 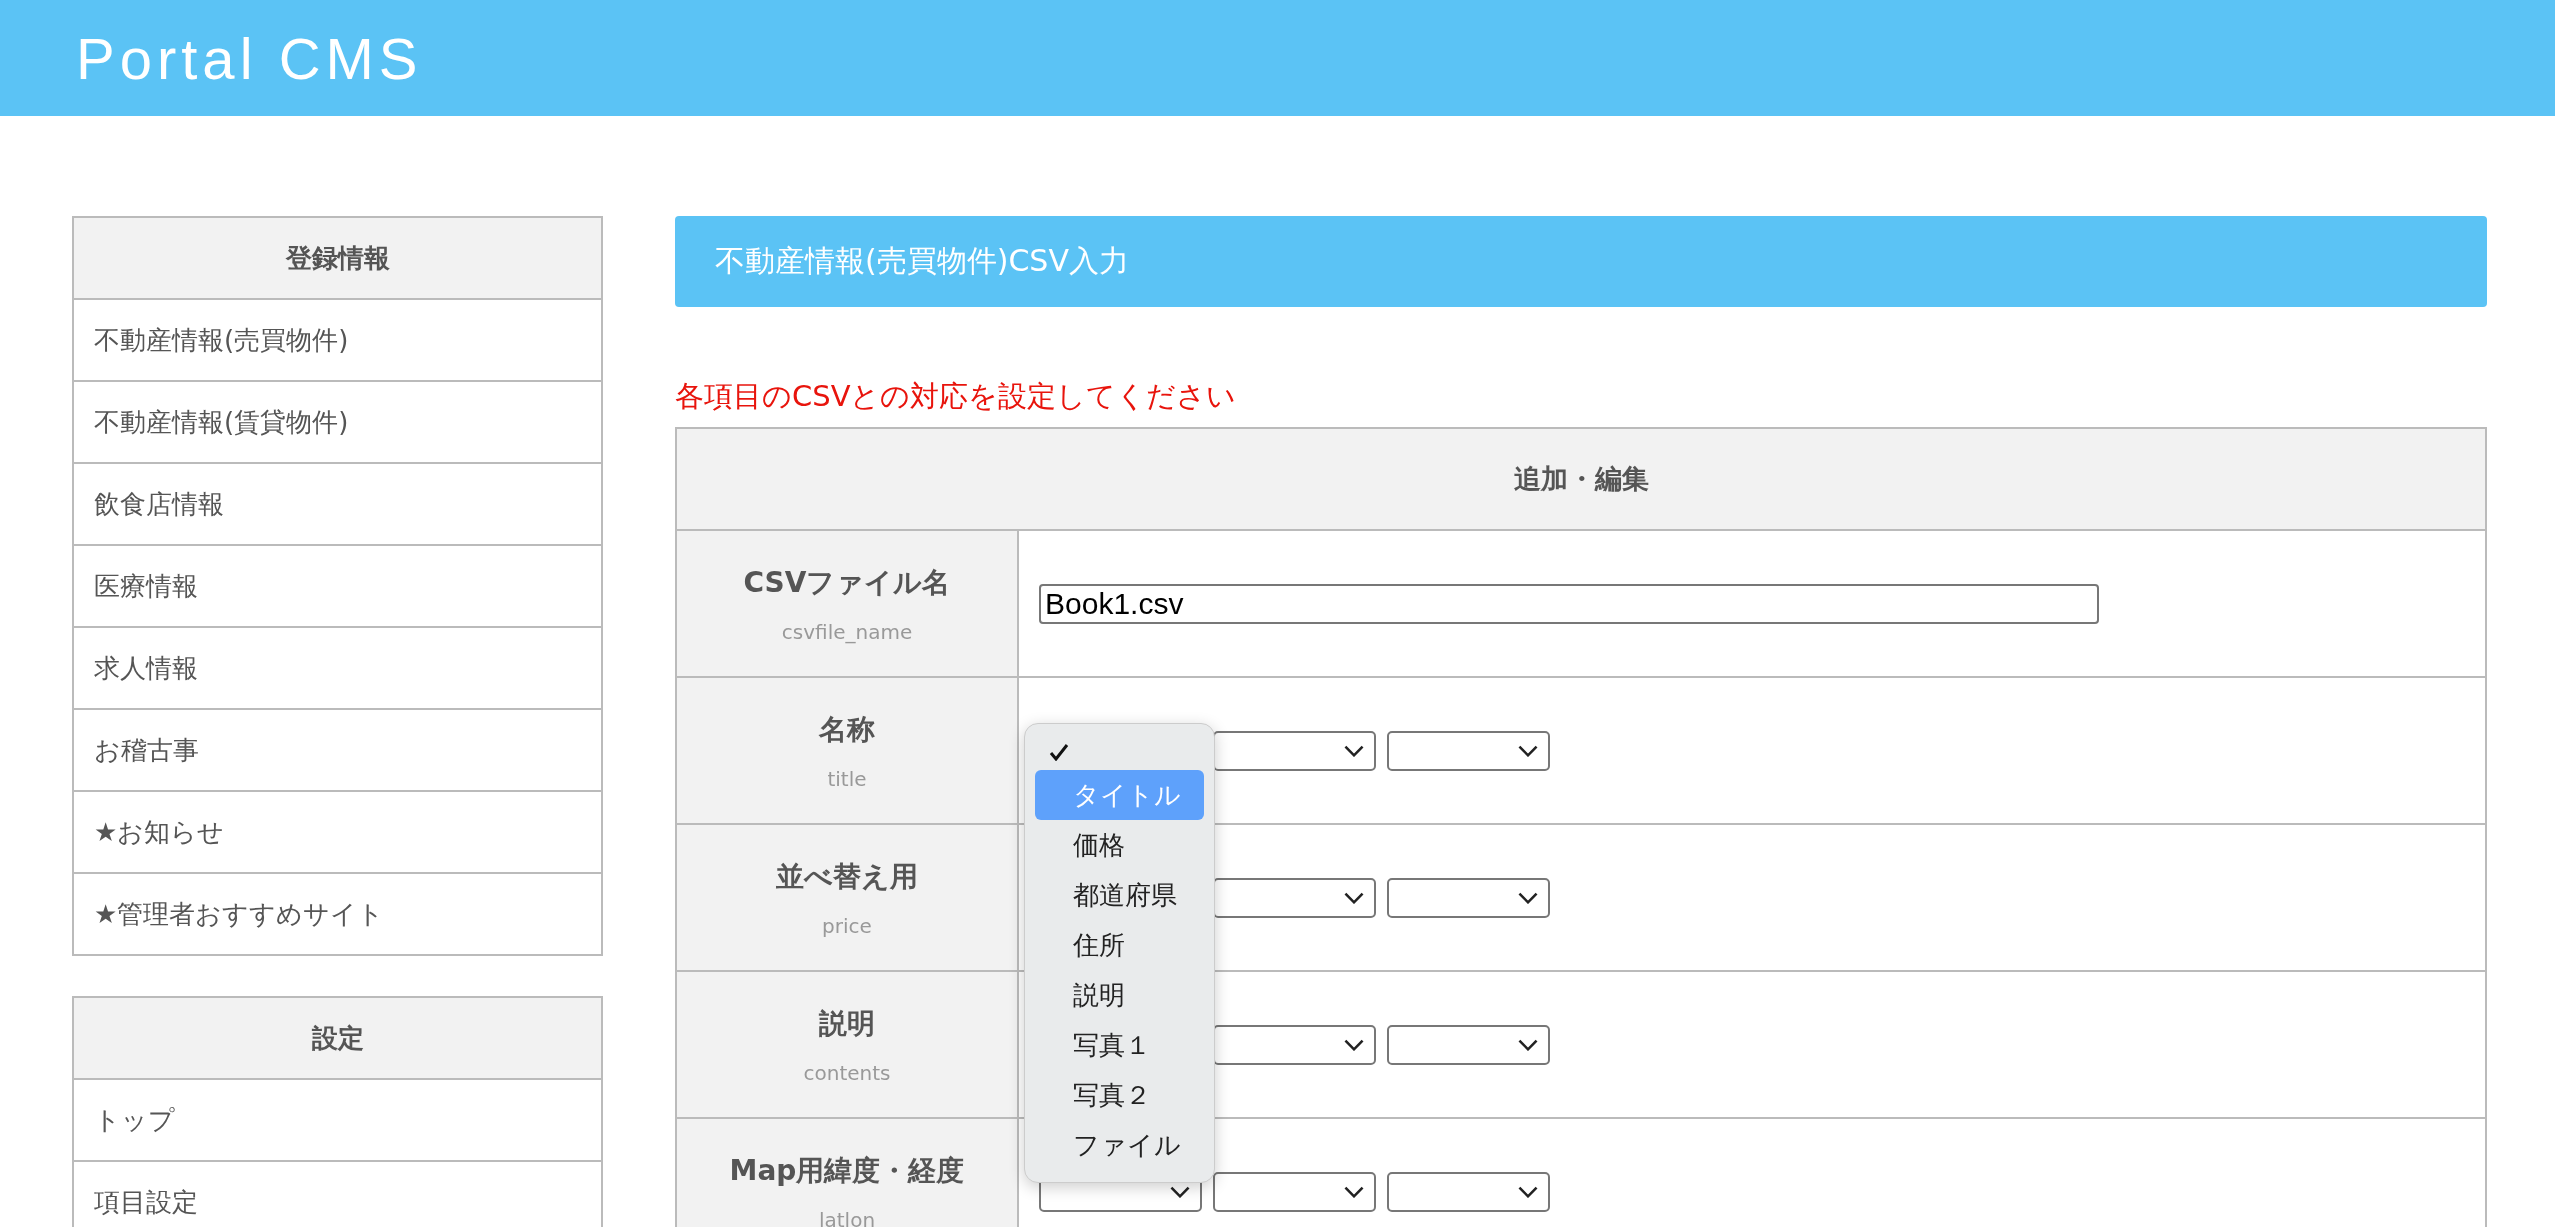 What do you see at coordinates (337, 587) in the screenshot?
I see `sidebar-item: 医療情報` at bounding box center [337, 587].